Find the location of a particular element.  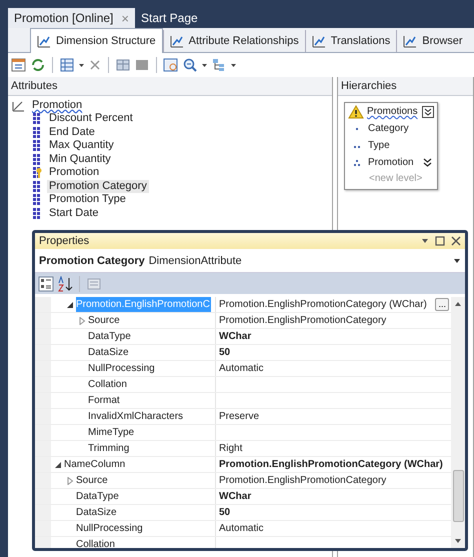

hierarchy-name: Promotions is located at coordinates (393, 111).